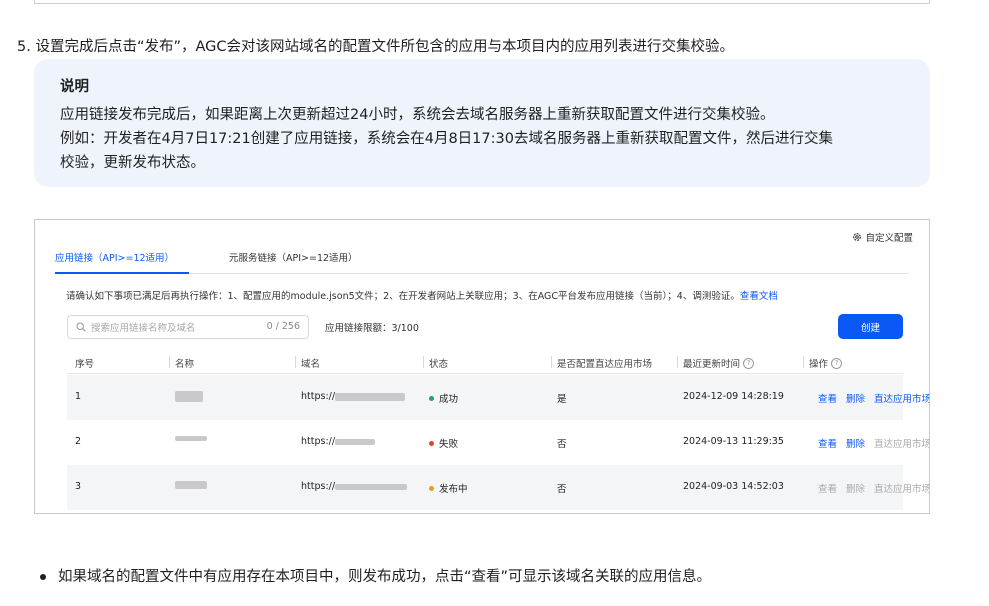 This screenshot has width=989, height=606. What do you see at coordinates (482, 2) in the screenshot?
I see `previous-figure-border` at bounding box center [482, 2].